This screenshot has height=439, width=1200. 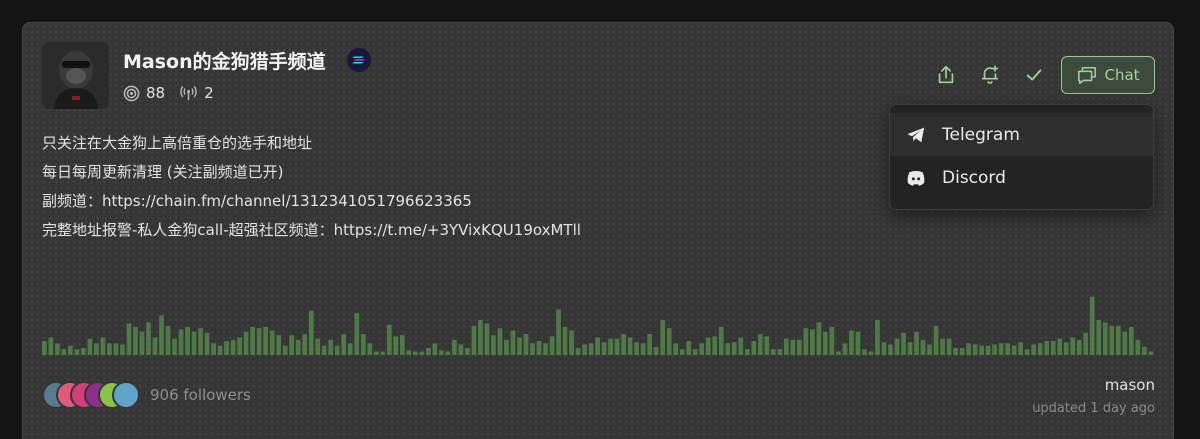 I want to click on subscribers-count: 88, so click(x=156, y=93).